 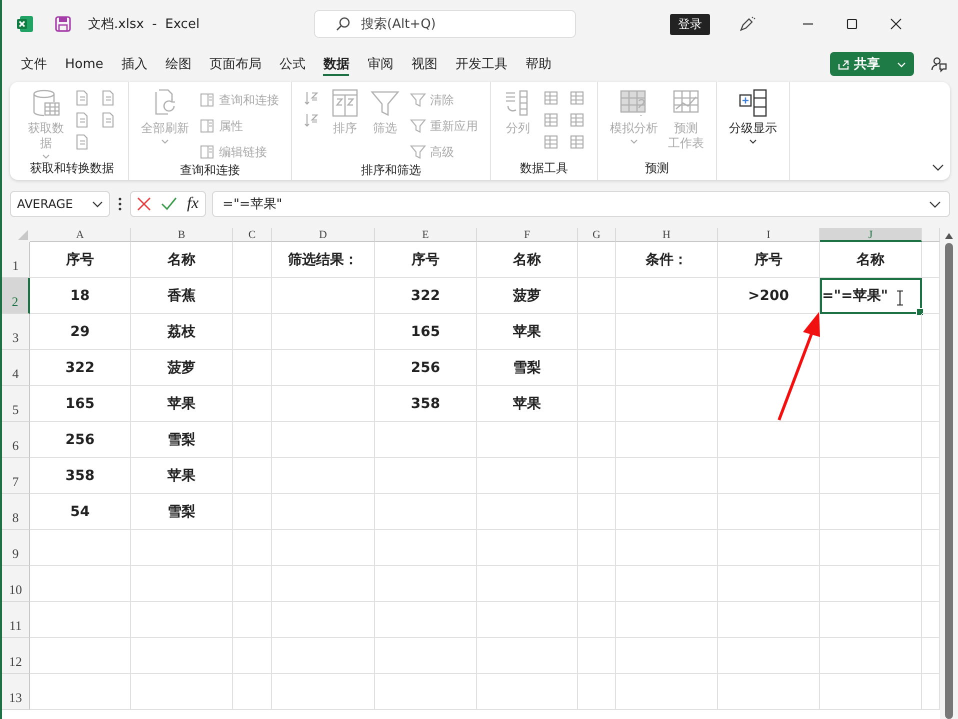 I want to click on share-icon, so click(x=843, y=64).